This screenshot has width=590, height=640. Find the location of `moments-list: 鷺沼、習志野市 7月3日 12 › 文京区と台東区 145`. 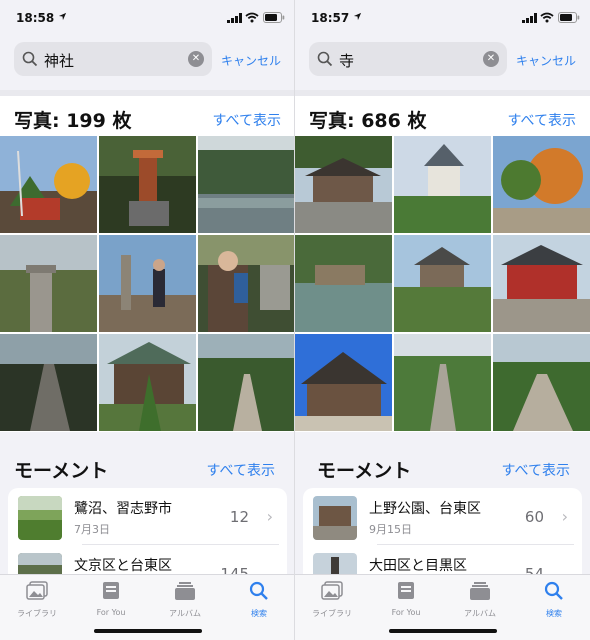

moments-list: 鷺沼、習志野市 7月3日 12 › 文京区と台東区 145 is located at coordinates (147, 542).